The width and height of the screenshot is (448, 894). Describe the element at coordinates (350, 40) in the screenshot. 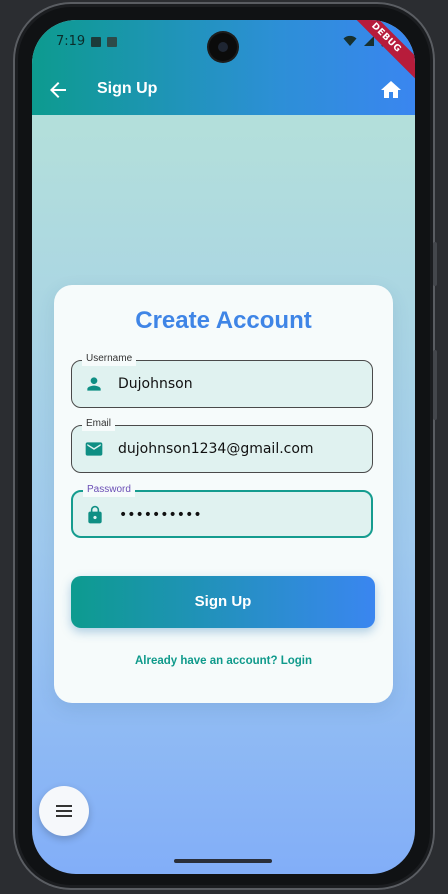

I see `wifi-icon` at that location.